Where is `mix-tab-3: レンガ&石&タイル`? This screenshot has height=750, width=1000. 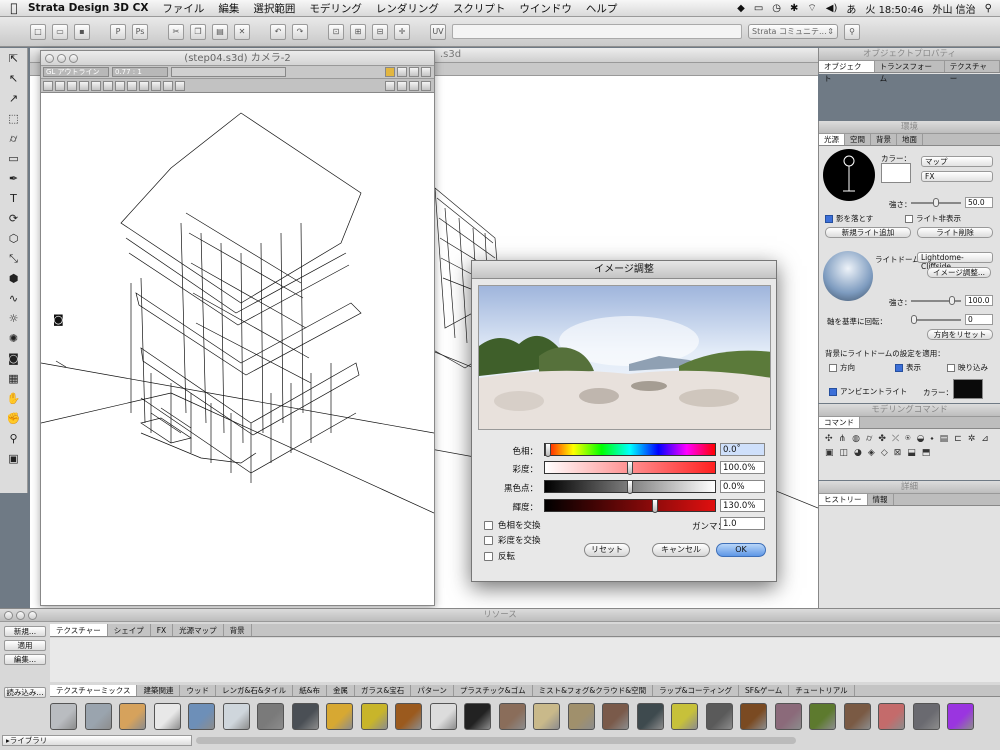
mix-tab-3: レンガ&石&タイル is located at coordinates (255, 690).